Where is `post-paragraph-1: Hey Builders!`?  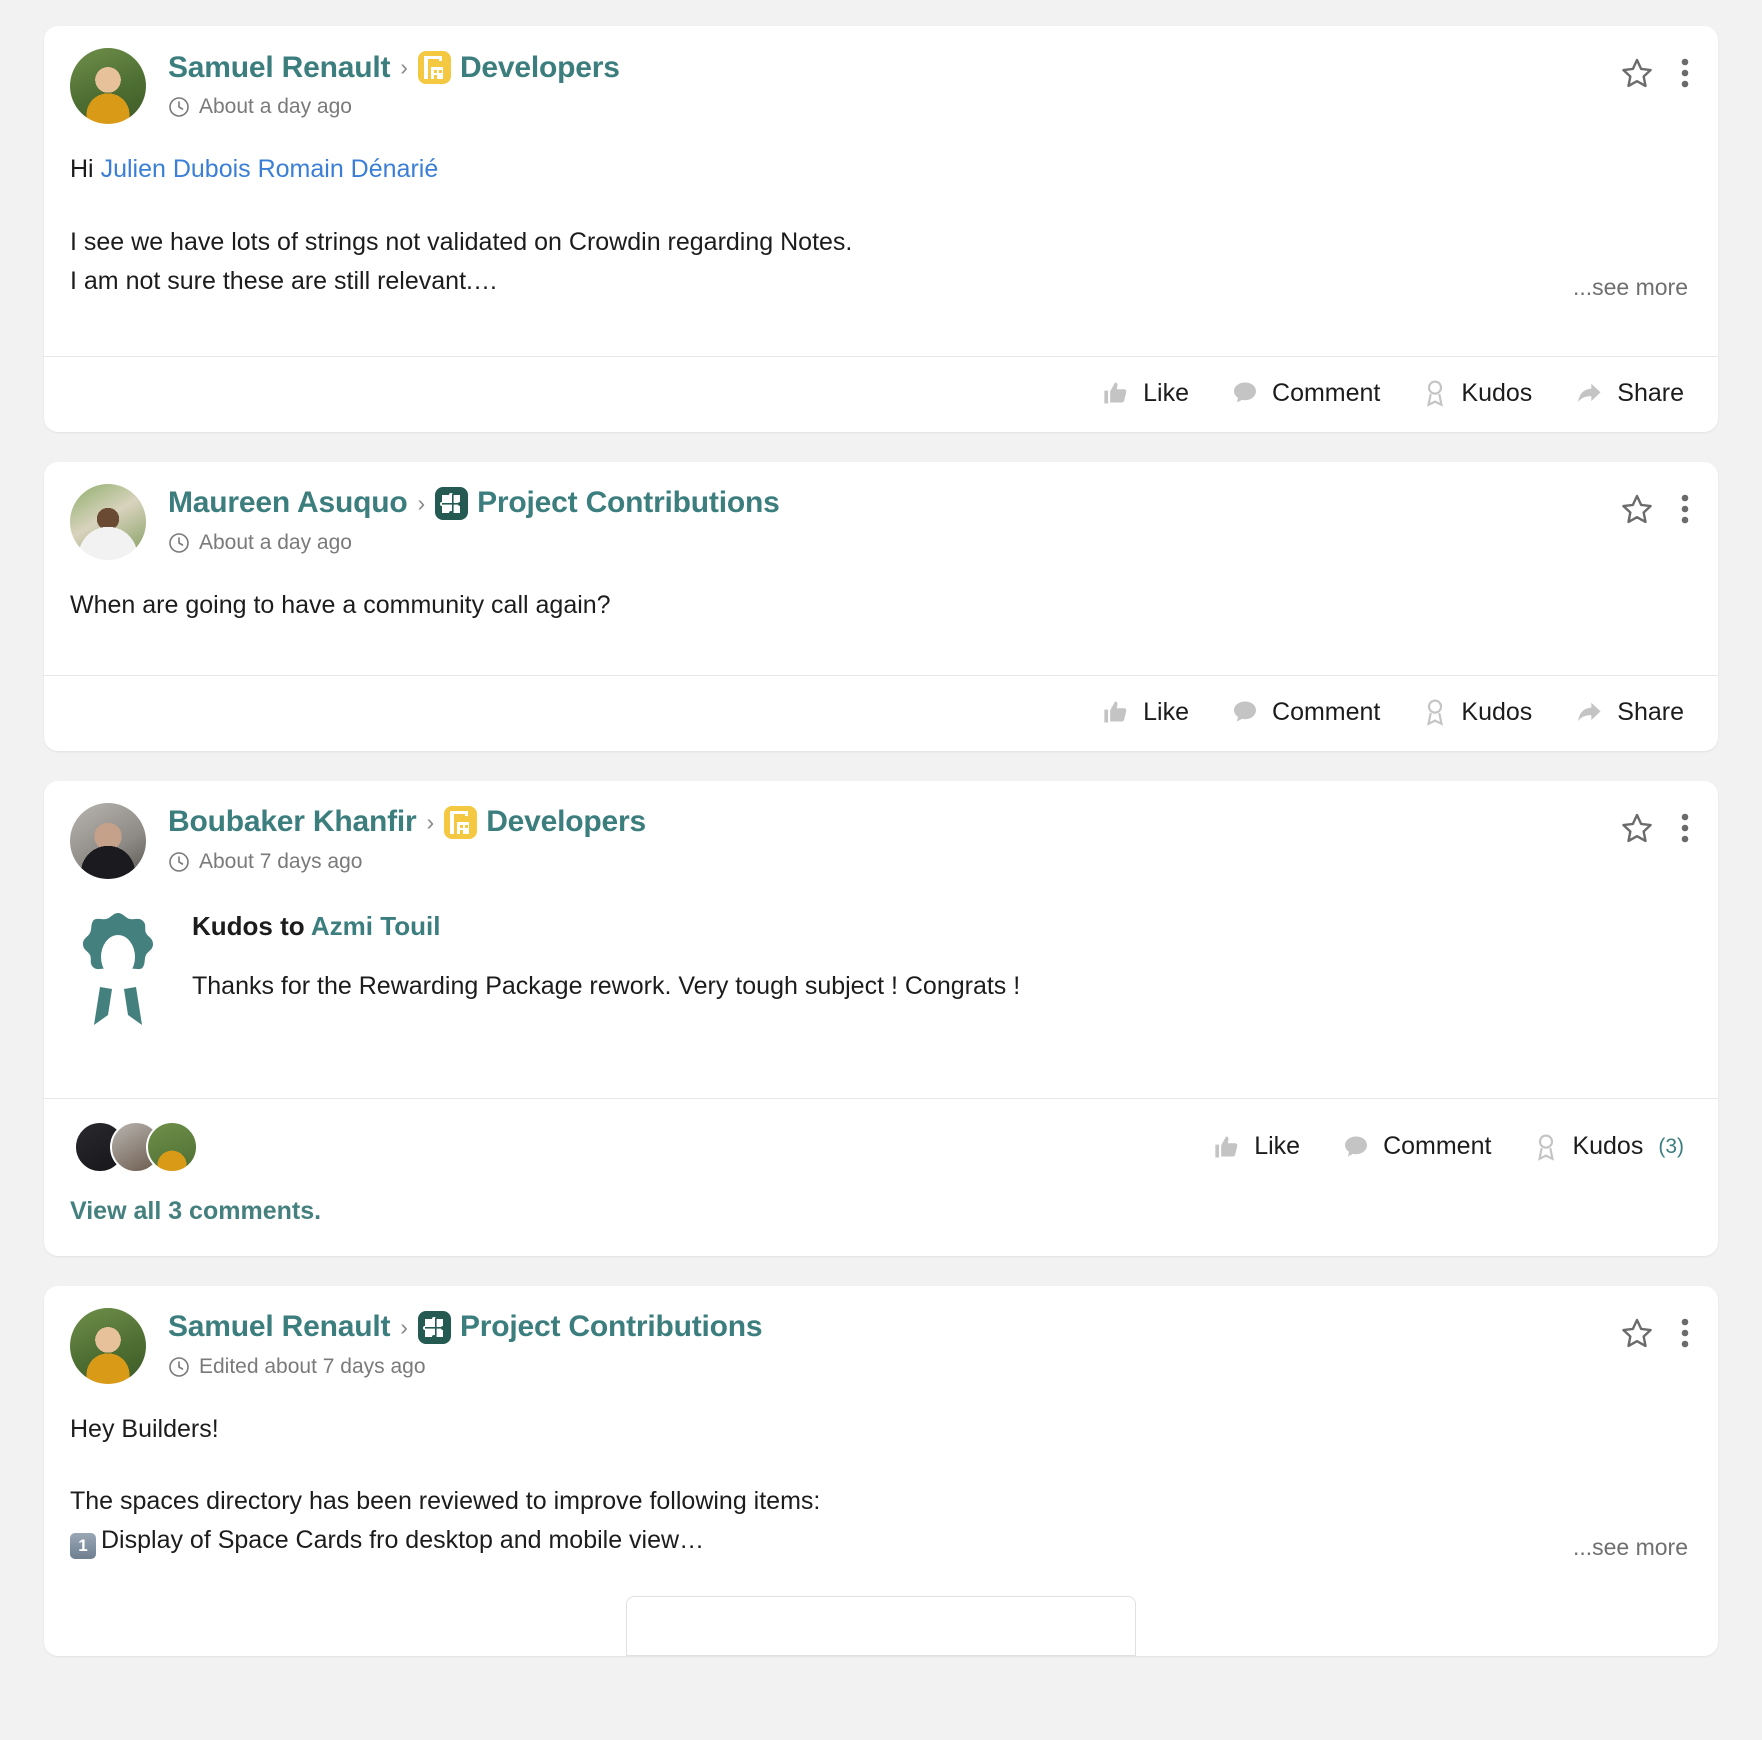 post-paragraph-1: Hey Builders! is located at coordinates (144, 1428).